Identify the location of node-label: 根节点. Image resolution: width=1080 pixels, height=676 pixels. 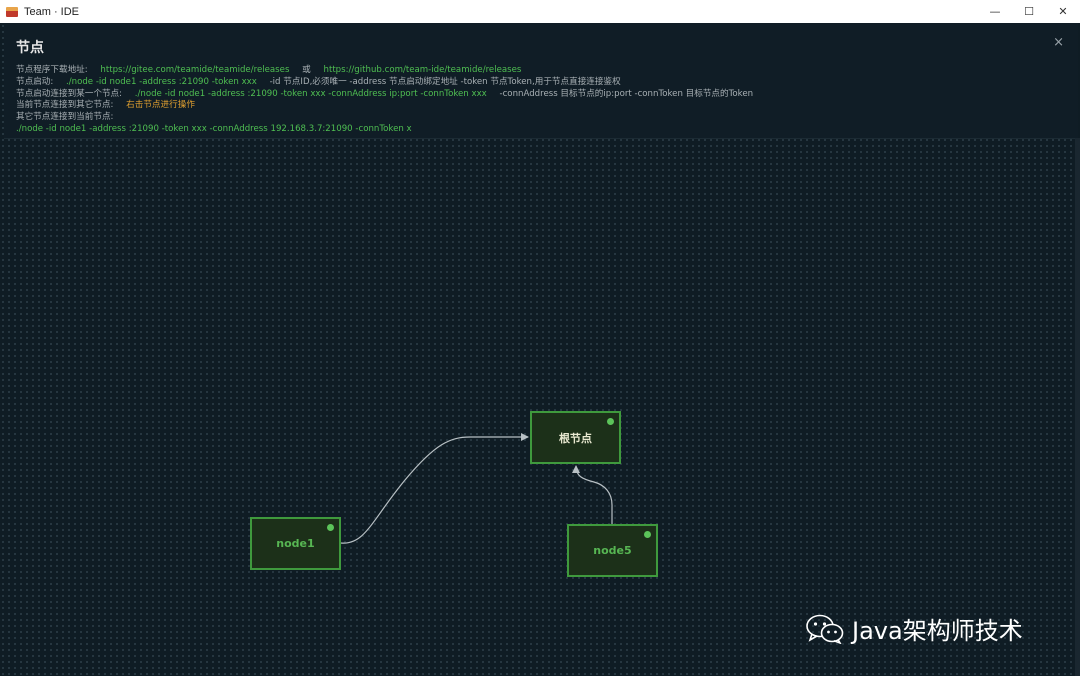
(575, 438).